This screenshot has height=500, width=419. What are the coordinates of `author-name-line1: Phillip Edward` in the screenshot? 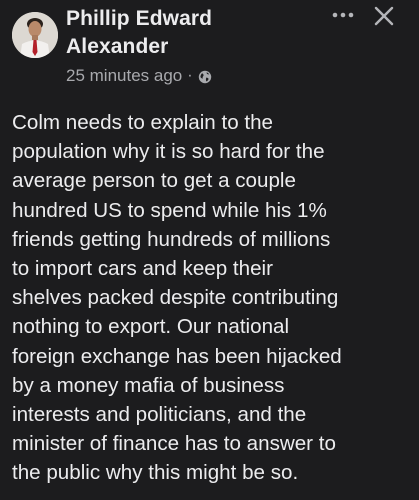 It's located at (139, 18).